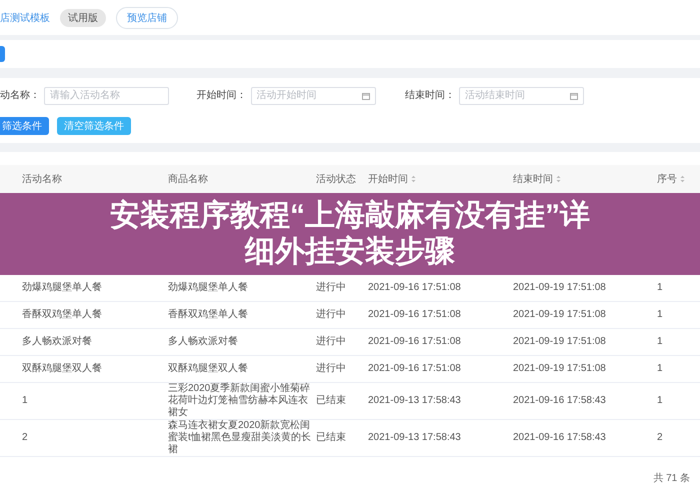 This screenshot has width=700, height=490. Describe the element at coordinates (221, 95) in the screenshot. I see `field-label: 开始时间：` at that location.